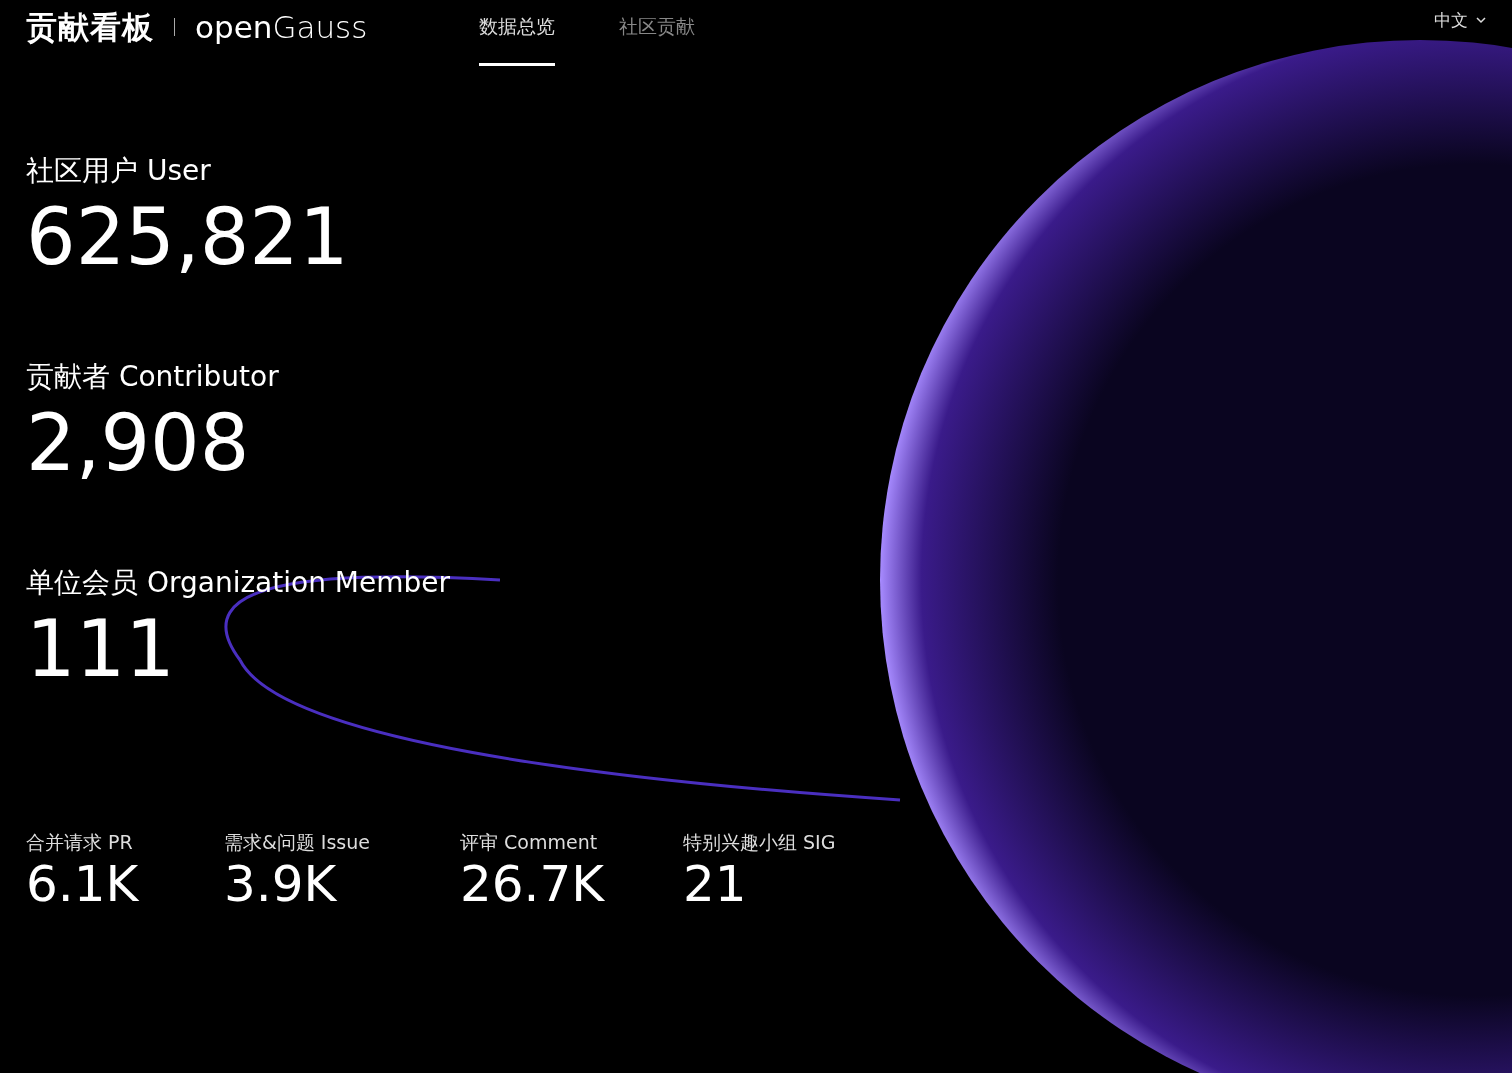 This screenshot has width=1512, height=1073. I want to click on chevron-down-icon, so click(1481, 21).